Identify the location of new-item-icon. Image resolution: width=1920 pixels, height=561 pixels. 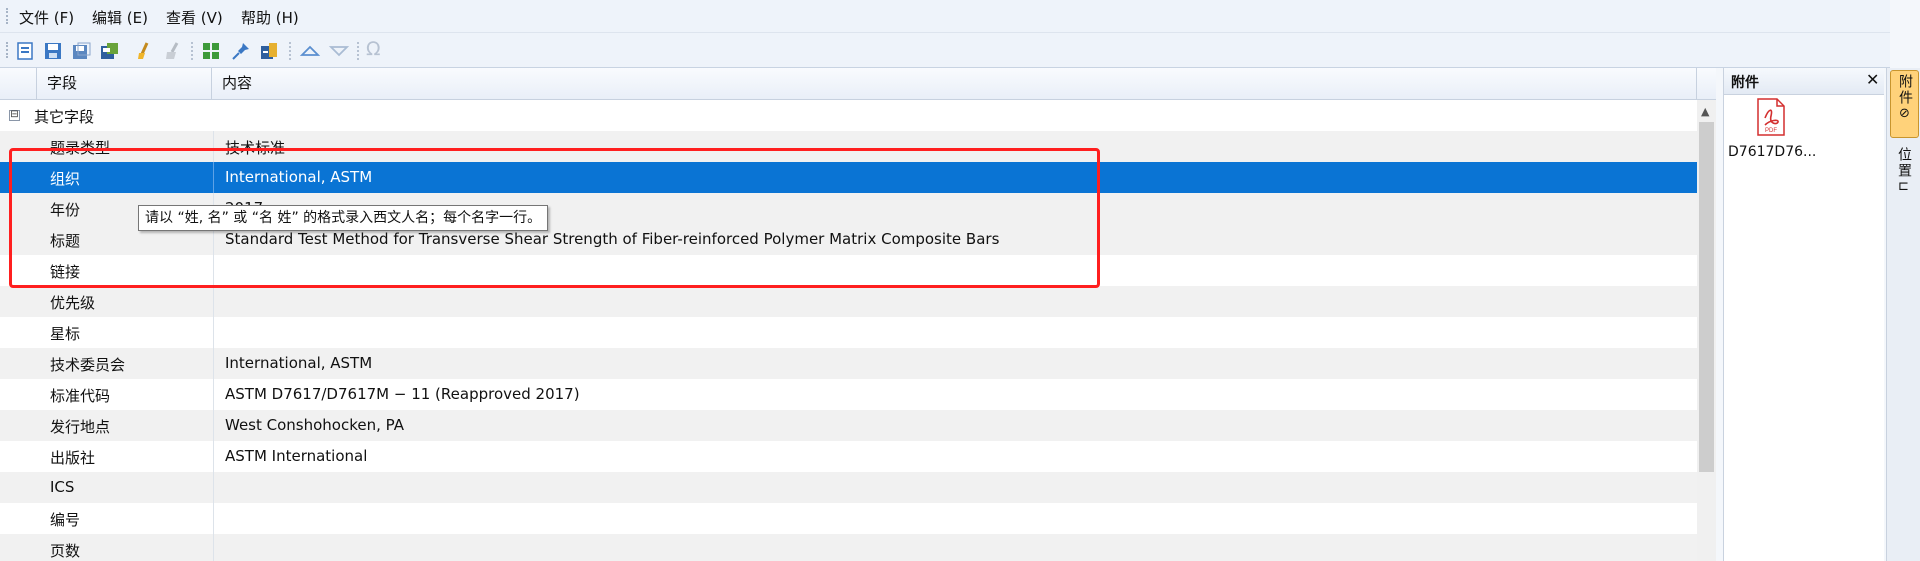
(25, 51).